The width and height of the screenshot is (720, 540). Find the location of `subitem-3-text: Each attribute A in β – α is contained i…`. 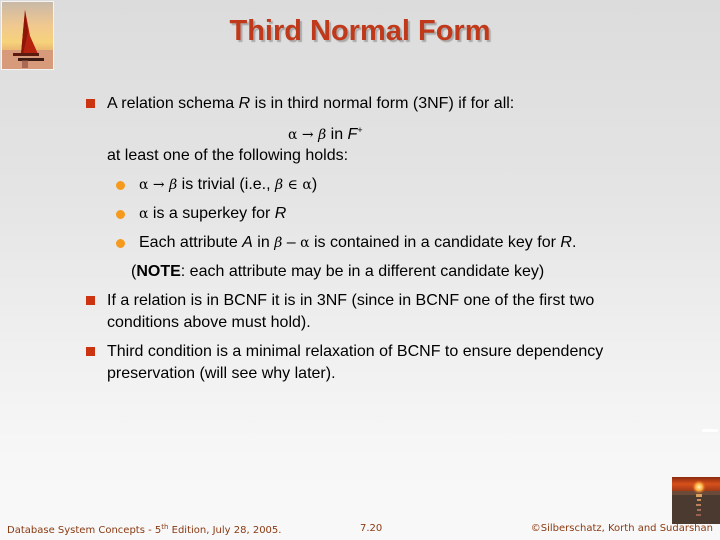

subitem-3-text: Each attribute A in β – α is contained i… is located at coordinates (357, 243).